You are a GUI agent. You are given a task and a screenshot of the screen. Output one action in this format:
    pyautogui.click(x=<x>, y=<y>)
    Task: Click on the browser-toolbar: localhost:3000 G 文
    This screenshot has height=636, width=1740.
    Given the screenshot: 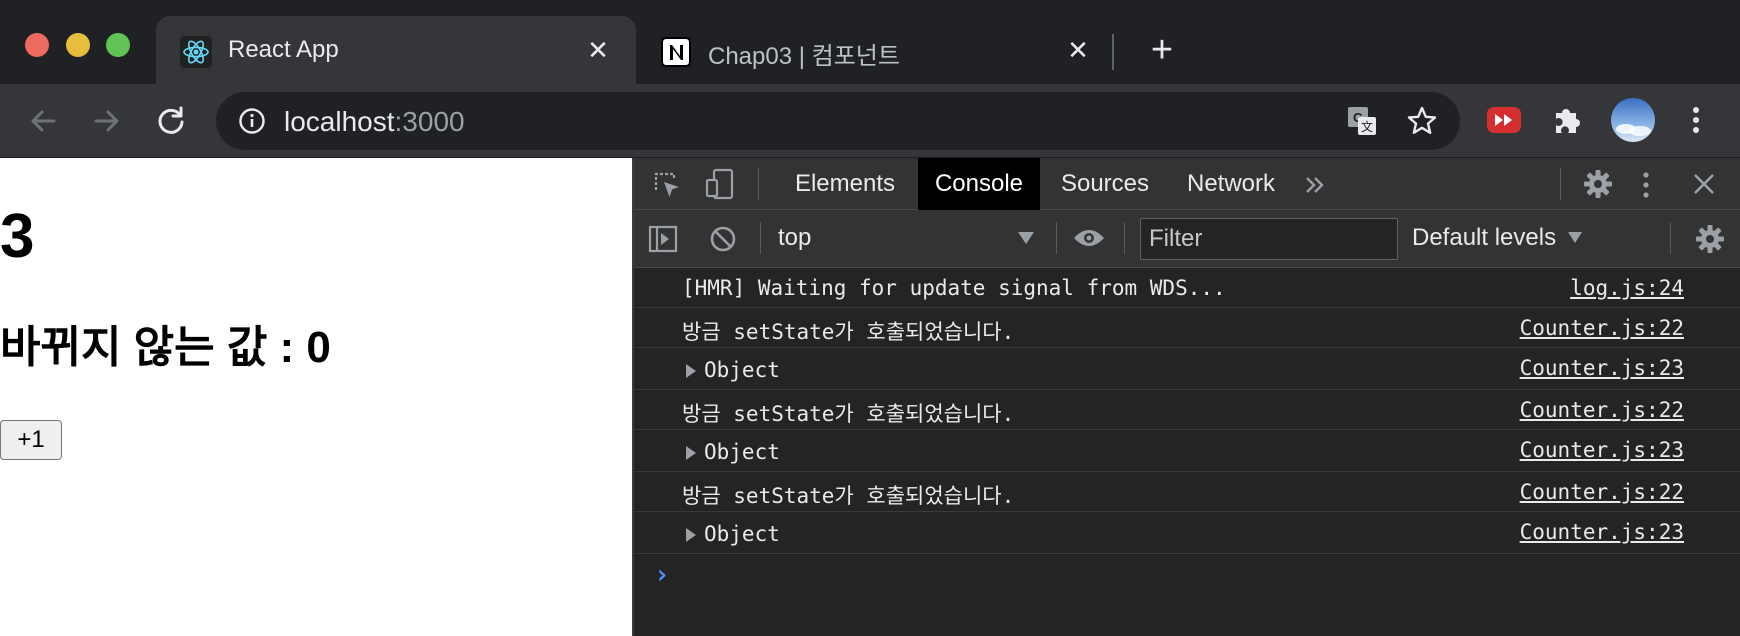 What is the action you would take?
    pyautogui.click(x=870, y=121)
    